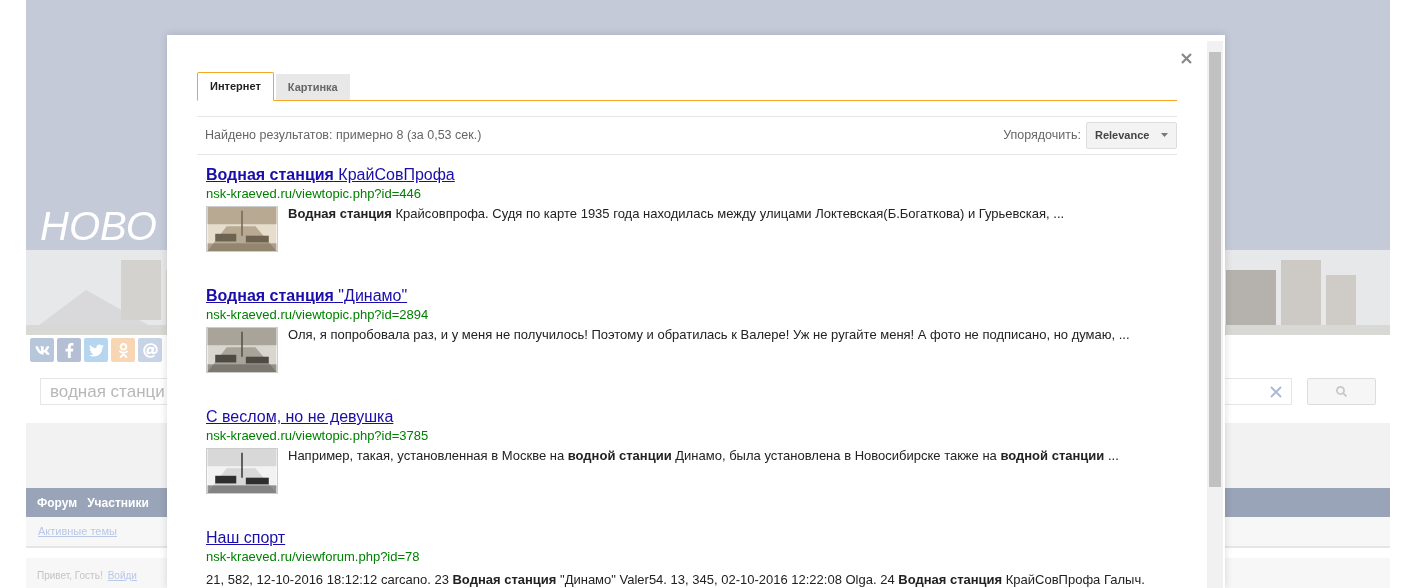  I want to click on vk-icon, so click(42, 350).